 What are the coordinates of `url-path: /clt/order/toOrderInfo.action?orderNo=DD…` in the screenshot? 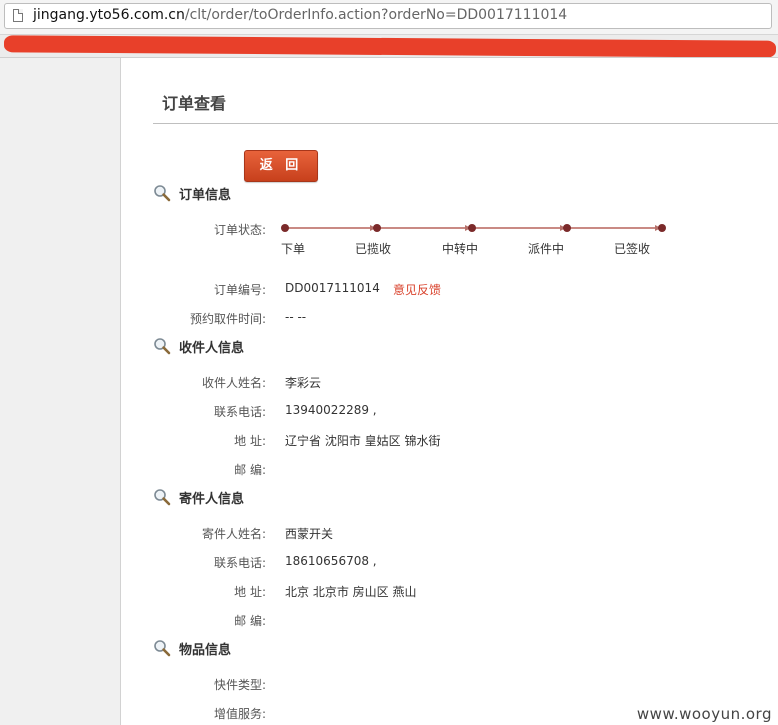 It's located at (376, 15).